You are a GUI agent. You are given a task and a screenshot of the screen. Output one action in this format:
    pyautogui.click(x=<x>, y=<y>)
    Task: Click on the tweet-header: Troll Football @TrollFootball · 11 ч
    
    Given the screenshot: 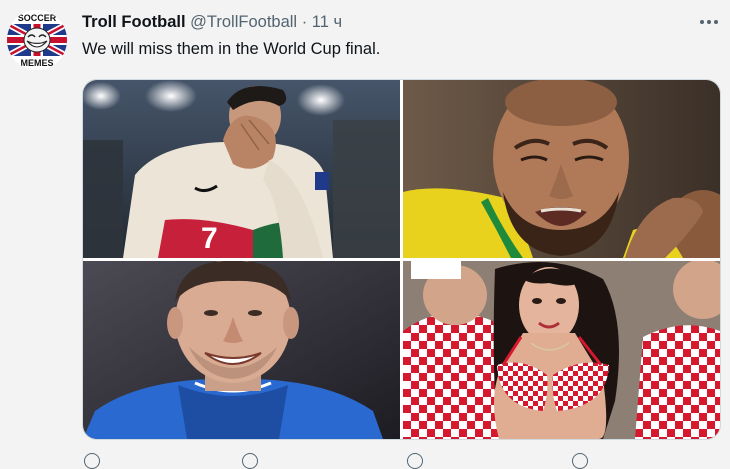 What is the action you would take?
    pyautogui.click(x=212, y=22)
    